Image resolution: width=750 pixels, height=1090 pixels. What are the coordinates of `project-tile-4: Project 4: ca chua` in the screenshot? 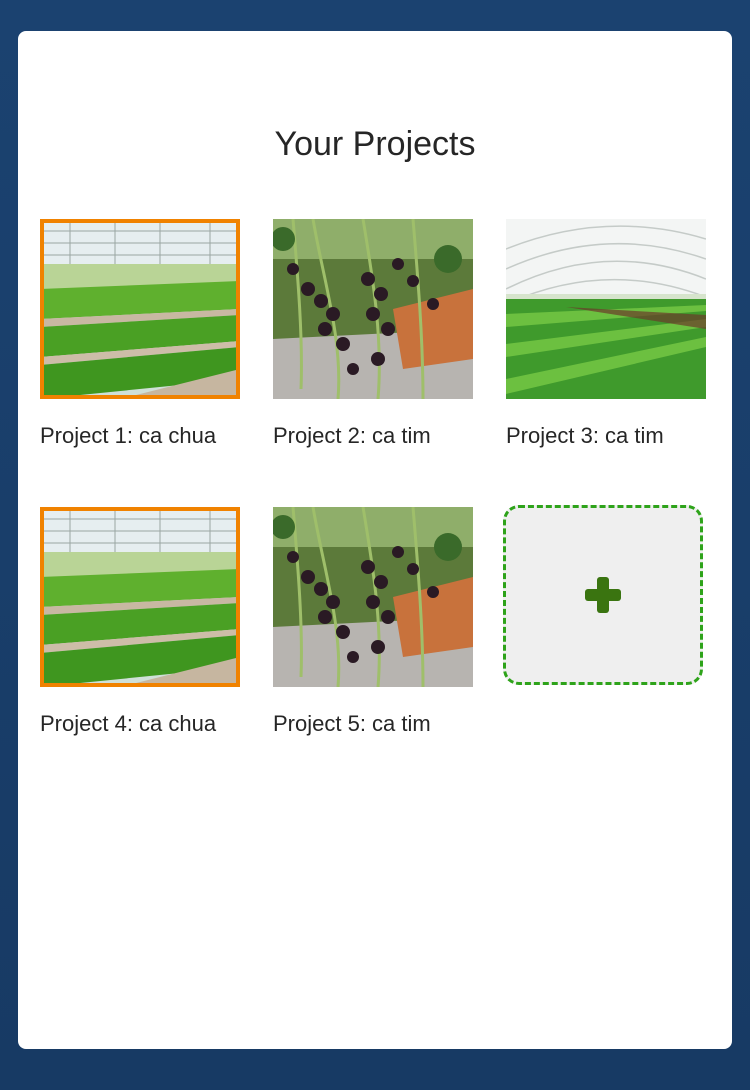 It's located at (140, 622).